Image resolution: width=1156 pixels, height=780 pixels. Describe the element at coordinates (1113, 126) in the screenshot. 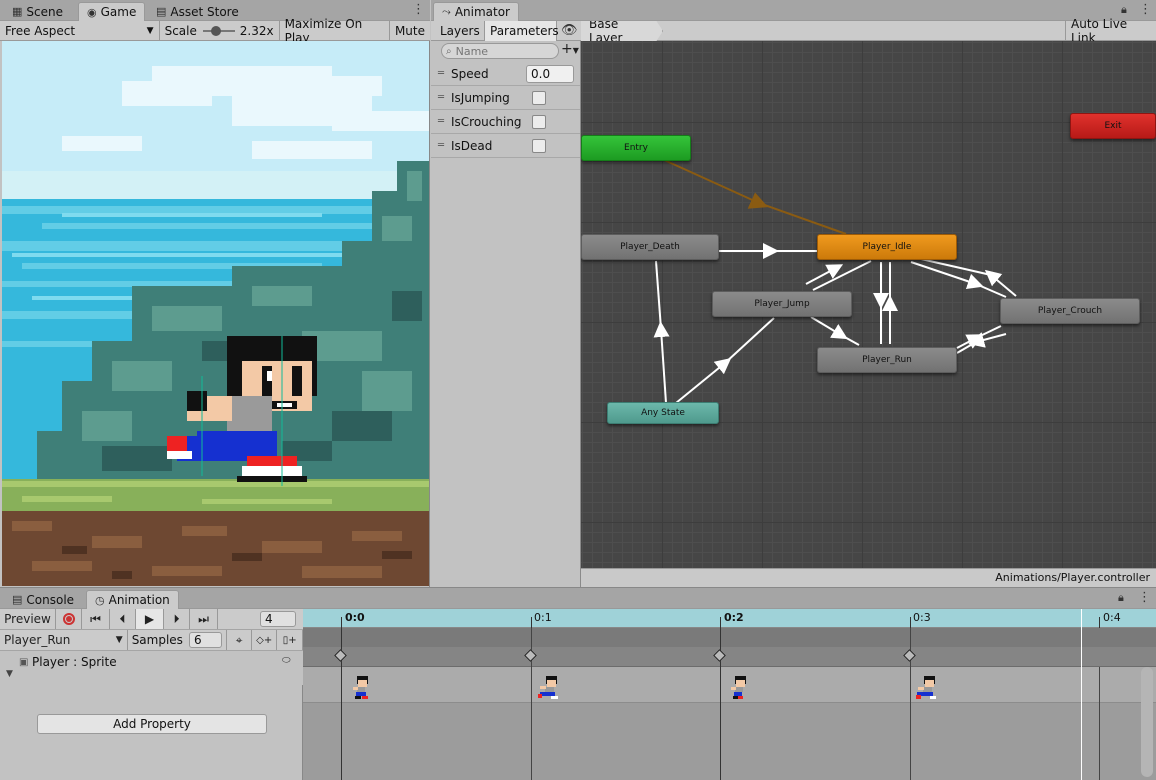

I see `state-exit: Exit` at that location.